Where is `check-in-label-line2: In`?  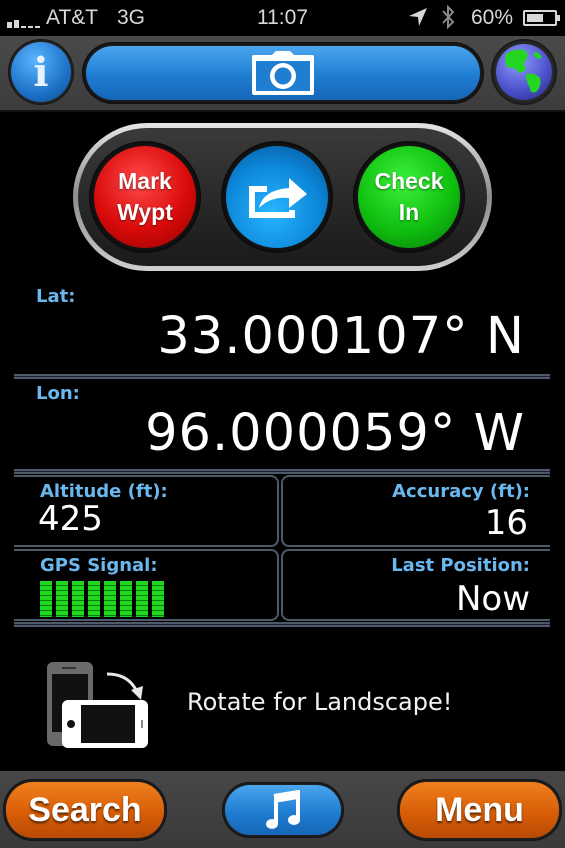 check-in-label-line2: In is located at coordinates (409, 212).